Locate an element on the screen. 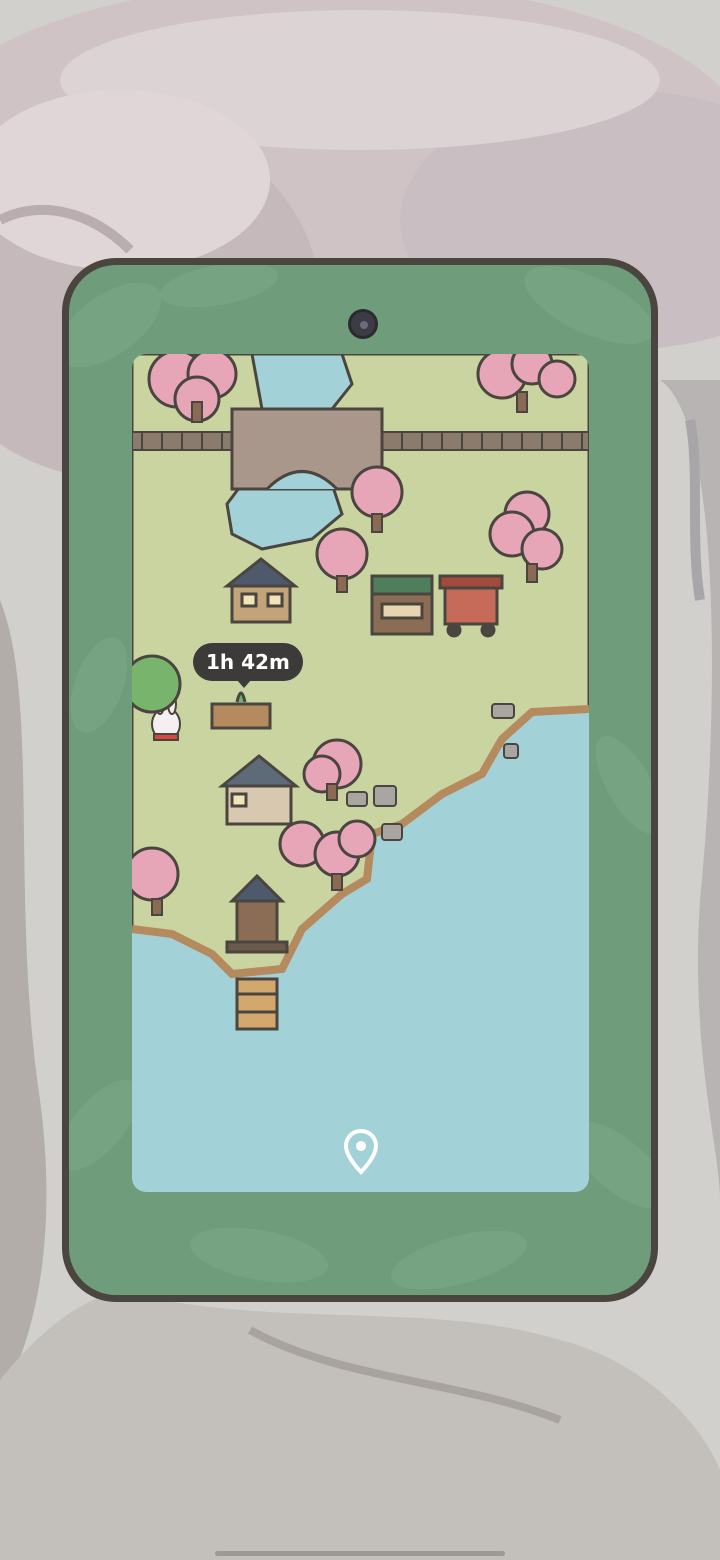 The height and width of the screenshot is (1560, 720). location-button is located at coordinates (361, 1152).